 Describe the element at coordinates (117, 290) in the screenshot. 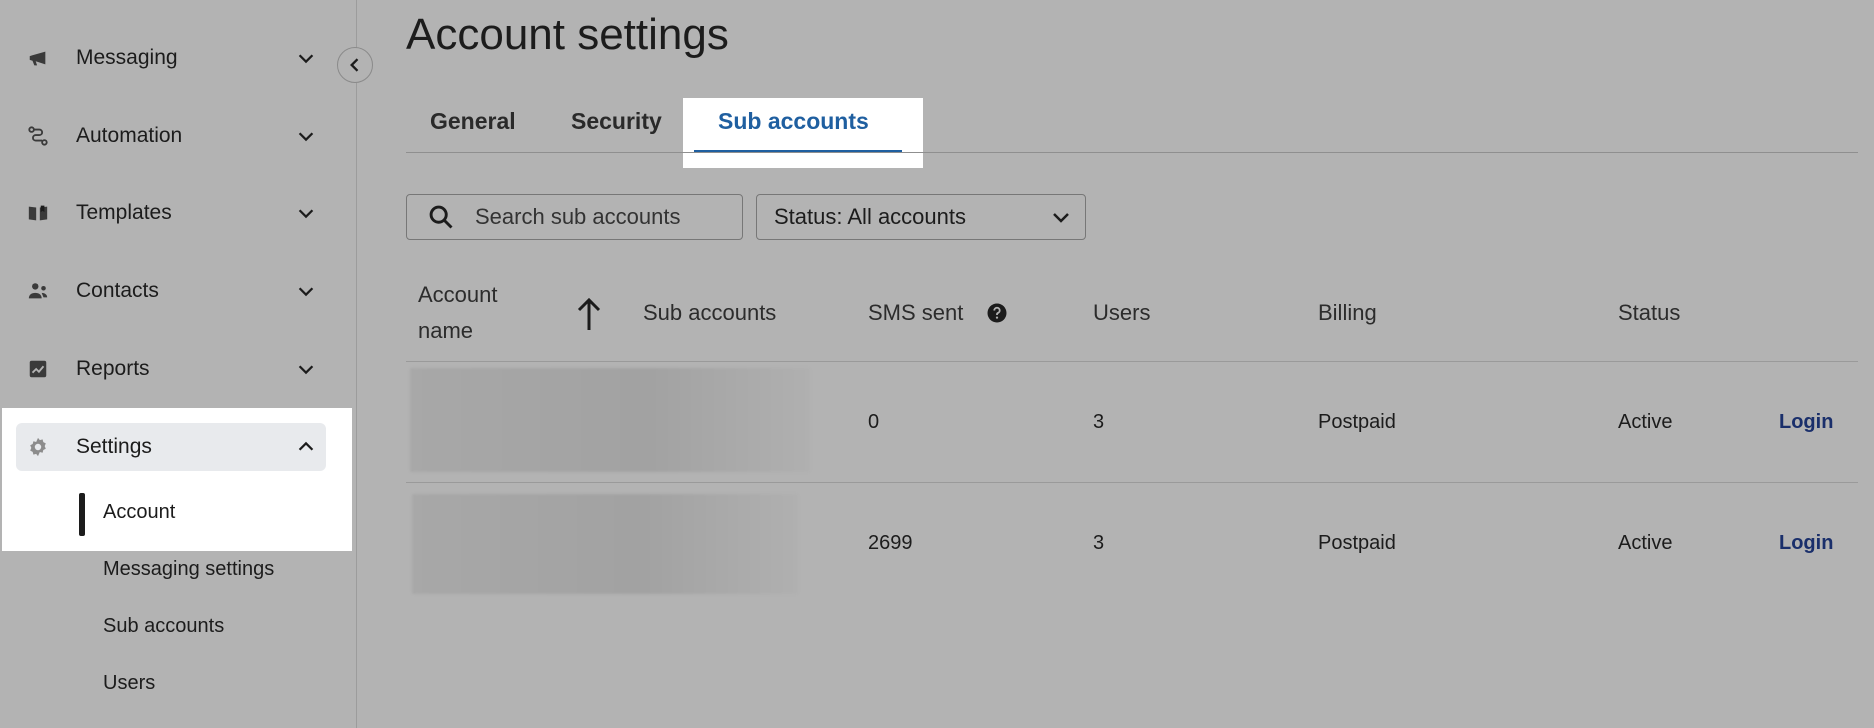

I see `sidebar-item-label: Contacts` at that location.